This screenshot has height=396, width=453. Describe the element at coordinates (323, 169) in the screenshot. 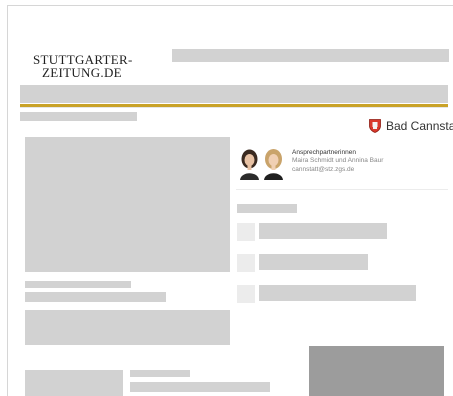

I see `contact-email-link: cannstatt@stz.zgs.de` at that location.